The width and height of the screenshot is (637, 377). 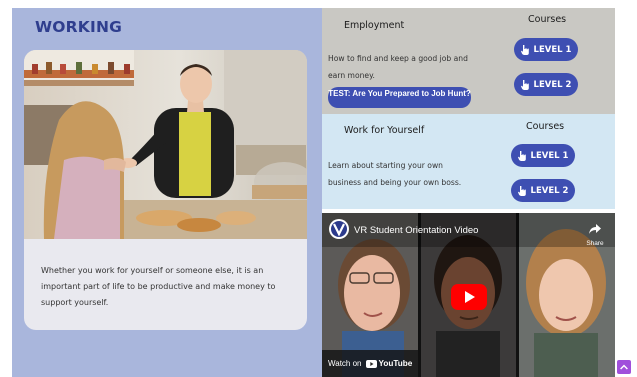 I want to click on page-title: WORKING, so click(x=79, y=27).